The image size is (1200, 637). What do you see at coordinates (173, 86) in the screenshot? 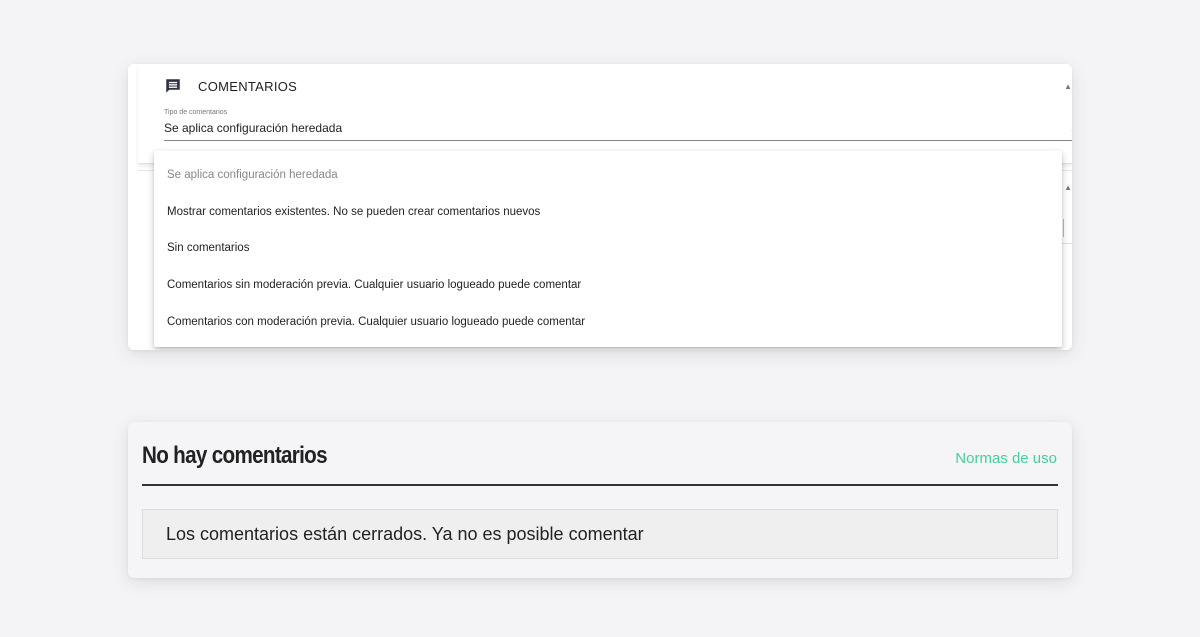
I see `comment-icon` at bounding box center [173, 86].